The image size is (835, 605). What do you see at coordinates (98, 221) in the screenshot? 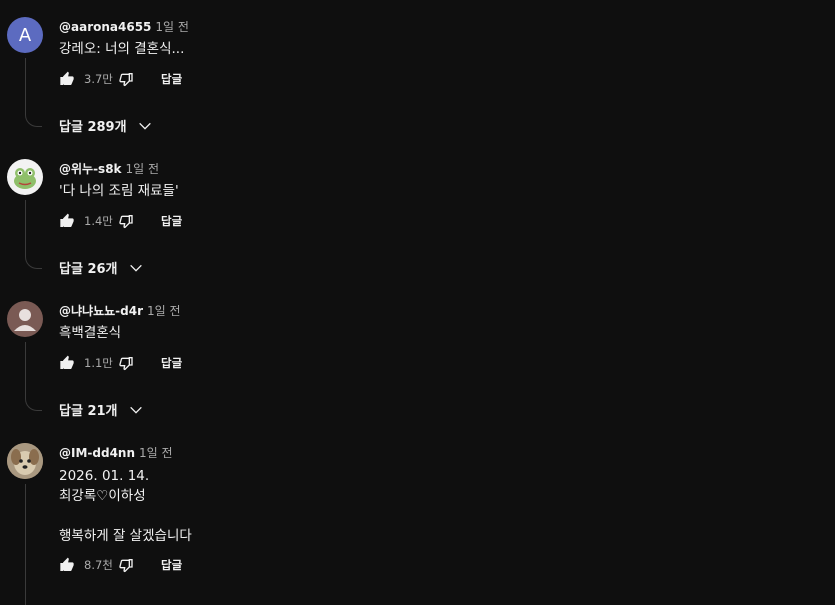
I see `like-count: 1.4만` at bounding box center [98, 221].